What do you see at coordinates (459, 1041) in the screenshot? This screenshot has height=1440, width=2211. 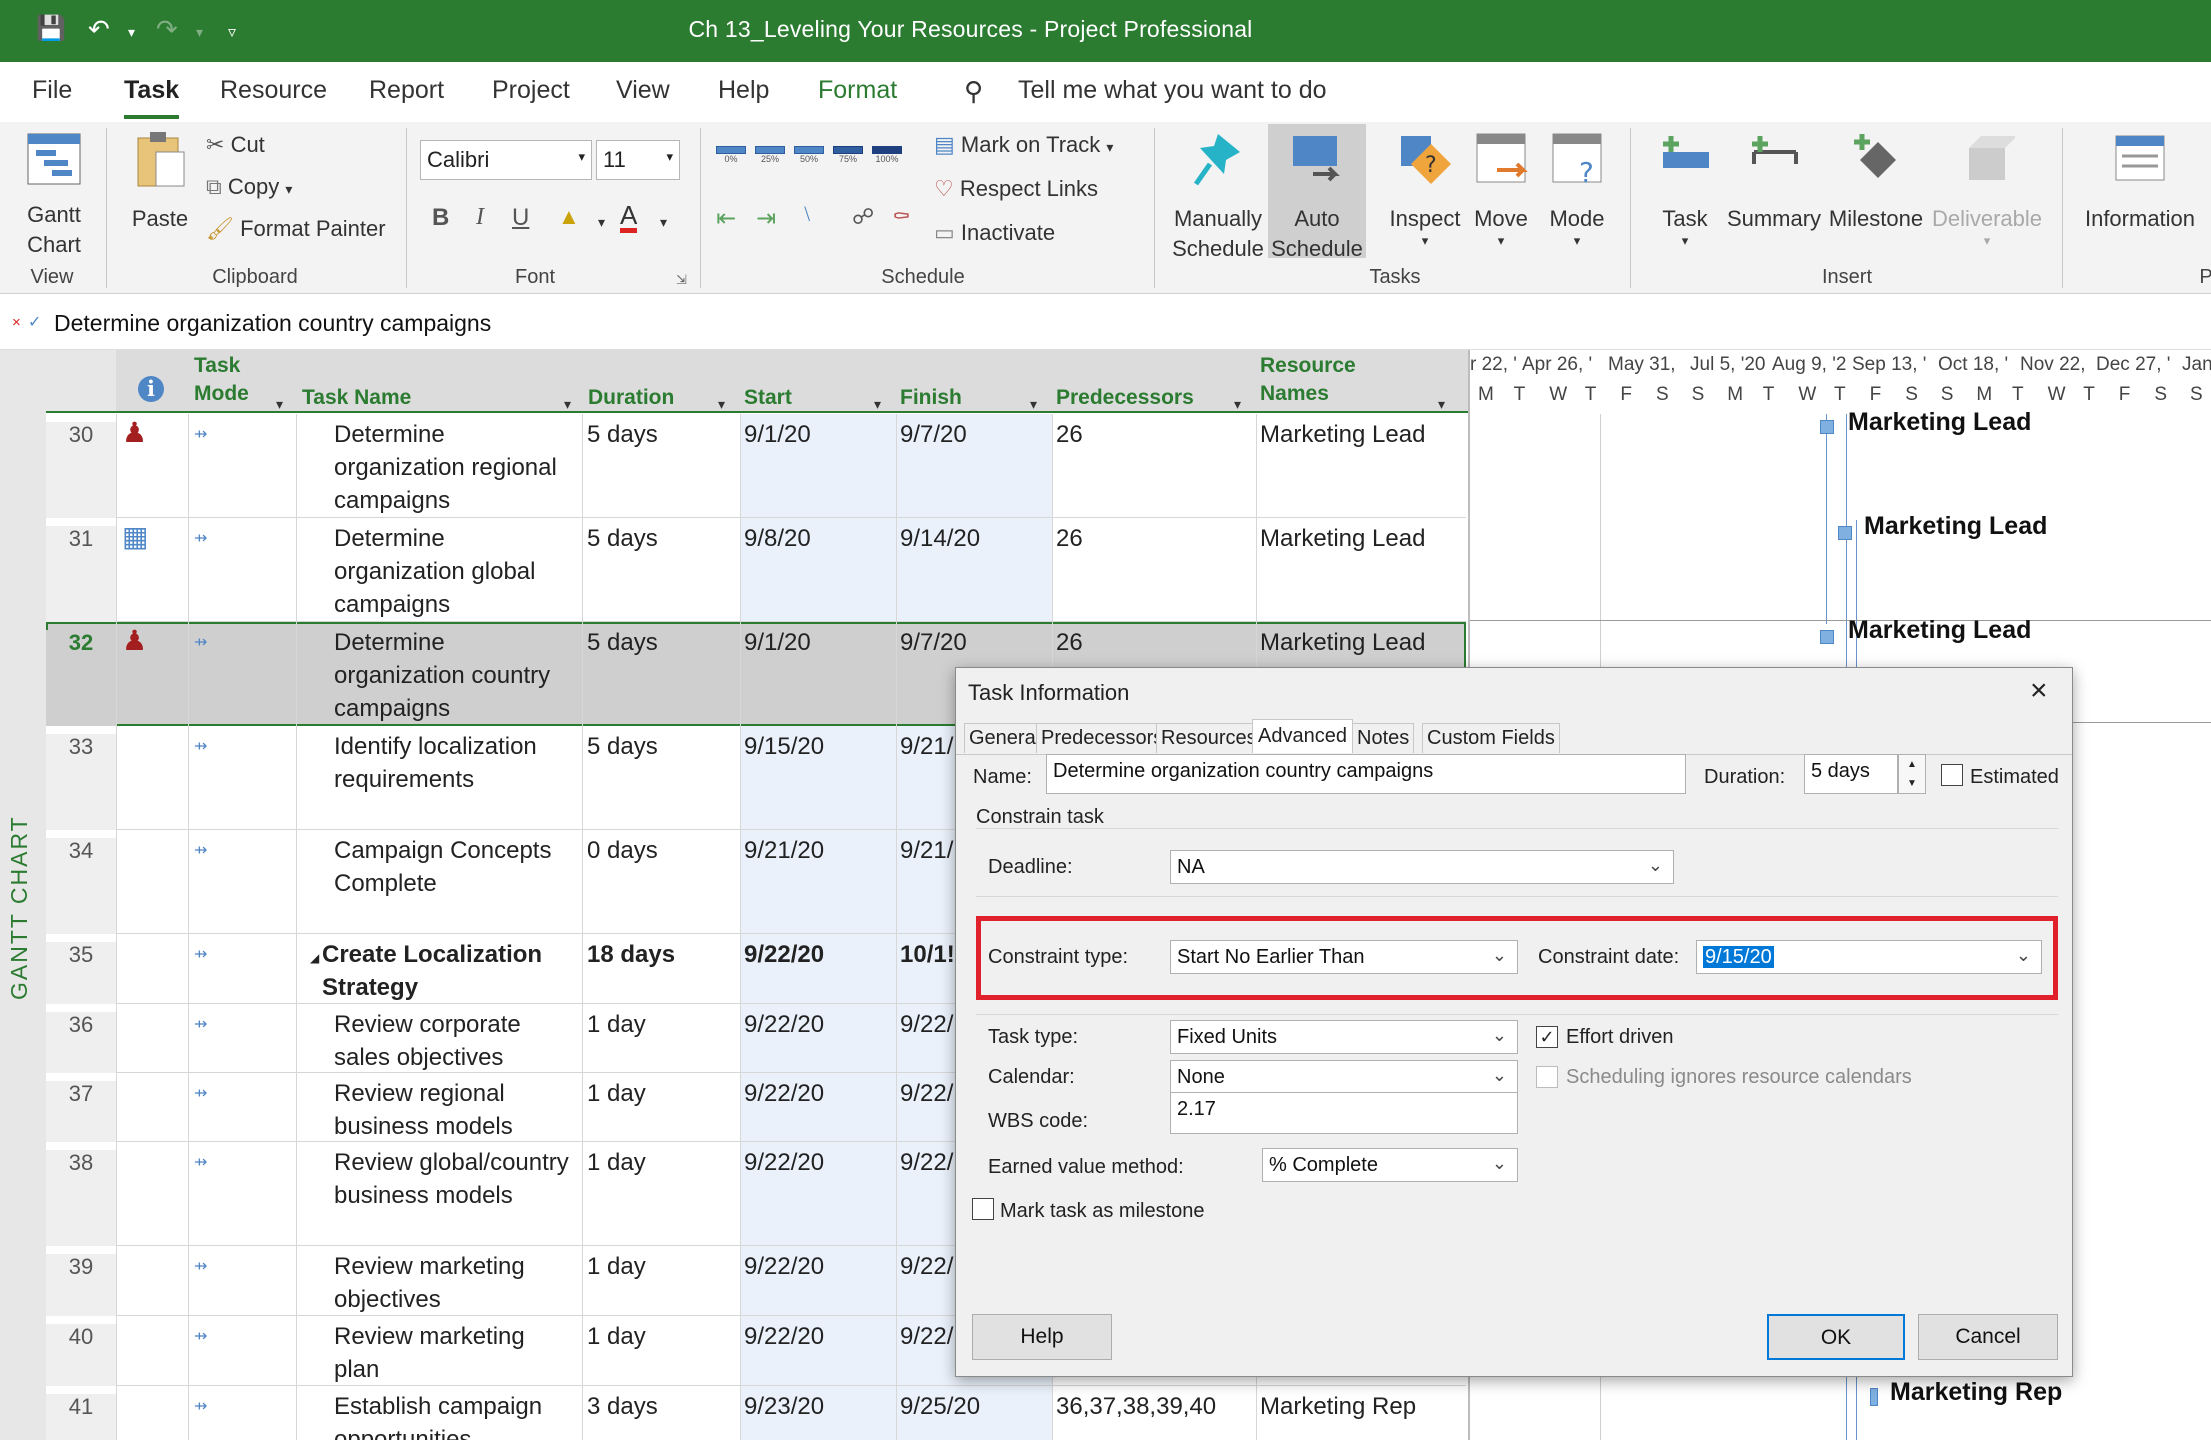 I see `cell-name: Review corporate sales objectives` at bounding box center [459, 1041].